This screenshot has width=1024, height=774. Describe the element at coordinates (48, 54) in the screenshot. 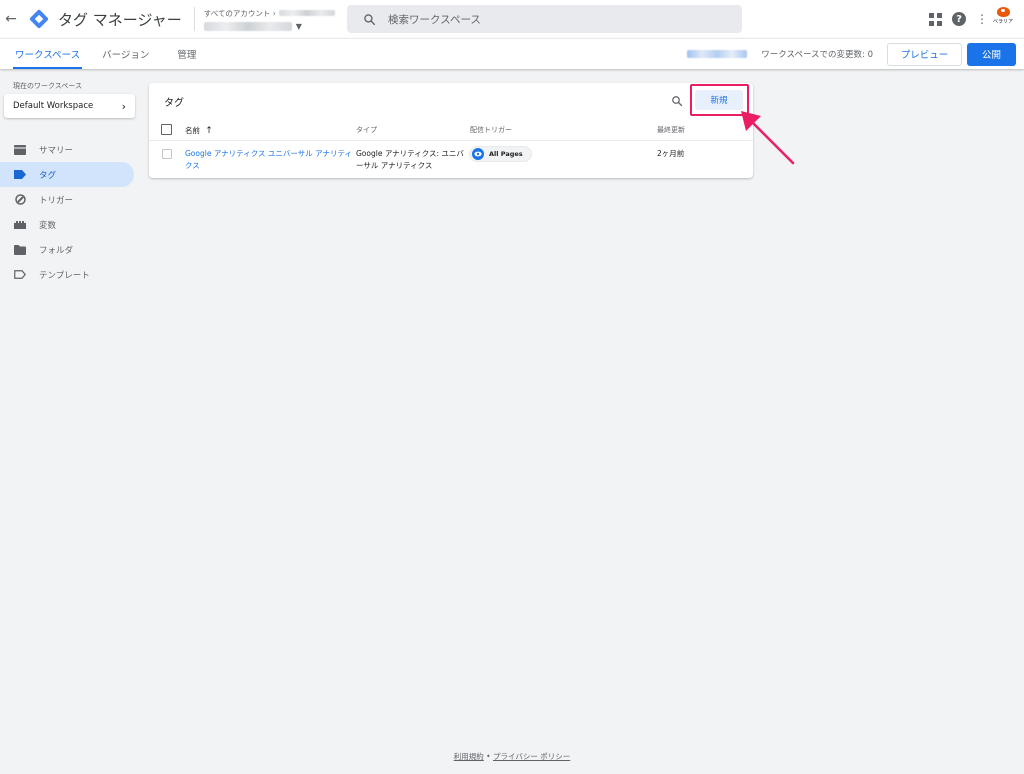

I see `tab-workspace: ワークスペース` at that location.